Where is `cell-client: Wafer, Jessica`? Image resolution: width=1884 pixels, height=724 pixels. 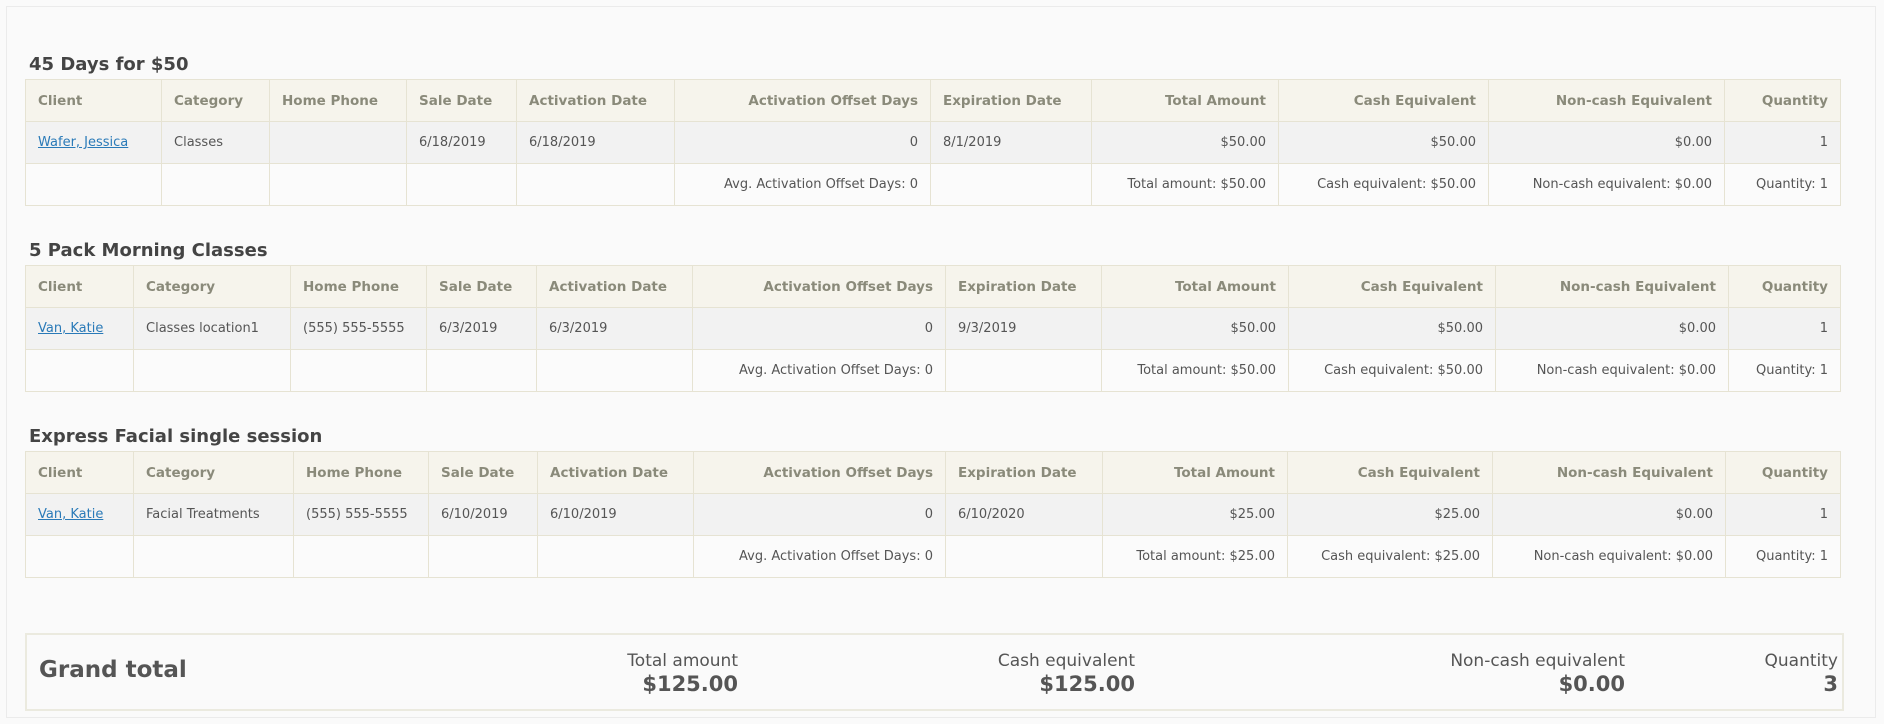
cell-client: Wafer, Jessica is located at coordinates (93, 142).